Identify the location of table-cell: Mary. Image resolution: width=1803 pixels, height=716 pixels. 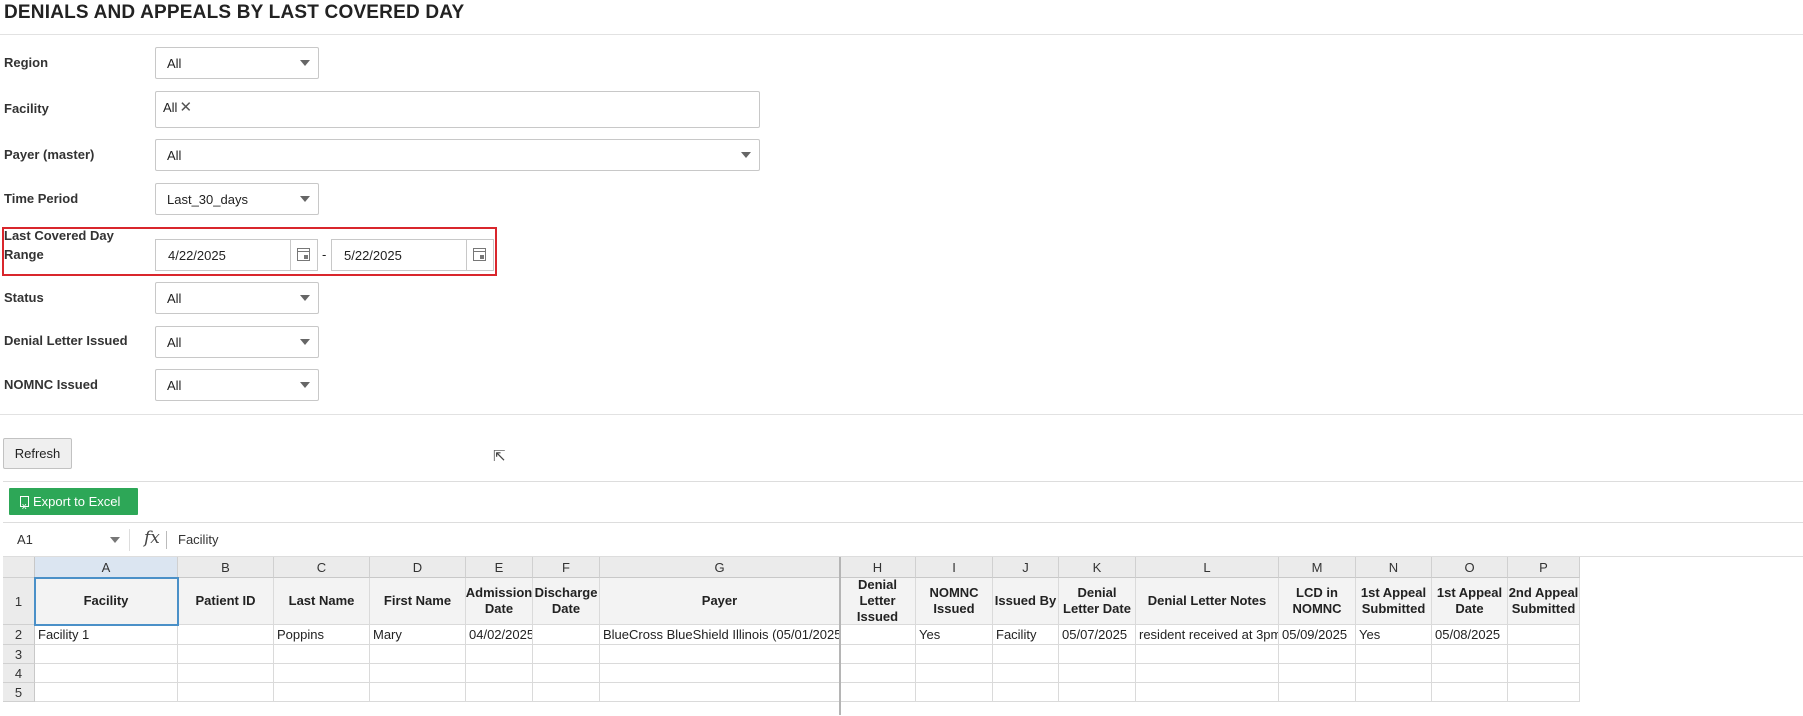
(418, 635).